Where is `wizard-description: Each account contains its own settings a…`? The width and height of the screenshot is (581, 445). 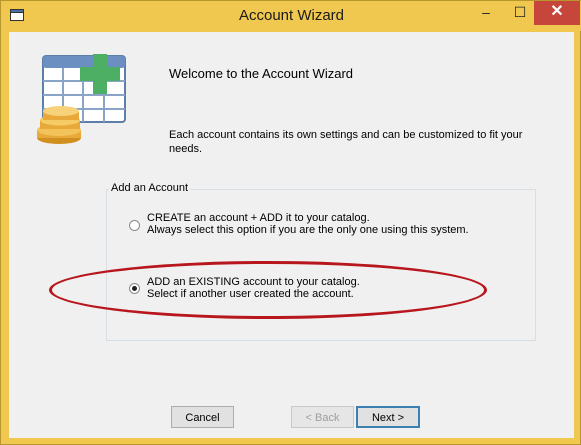
wizard-description: Each account contains its own settings a… is located at coordinates (346, 142).